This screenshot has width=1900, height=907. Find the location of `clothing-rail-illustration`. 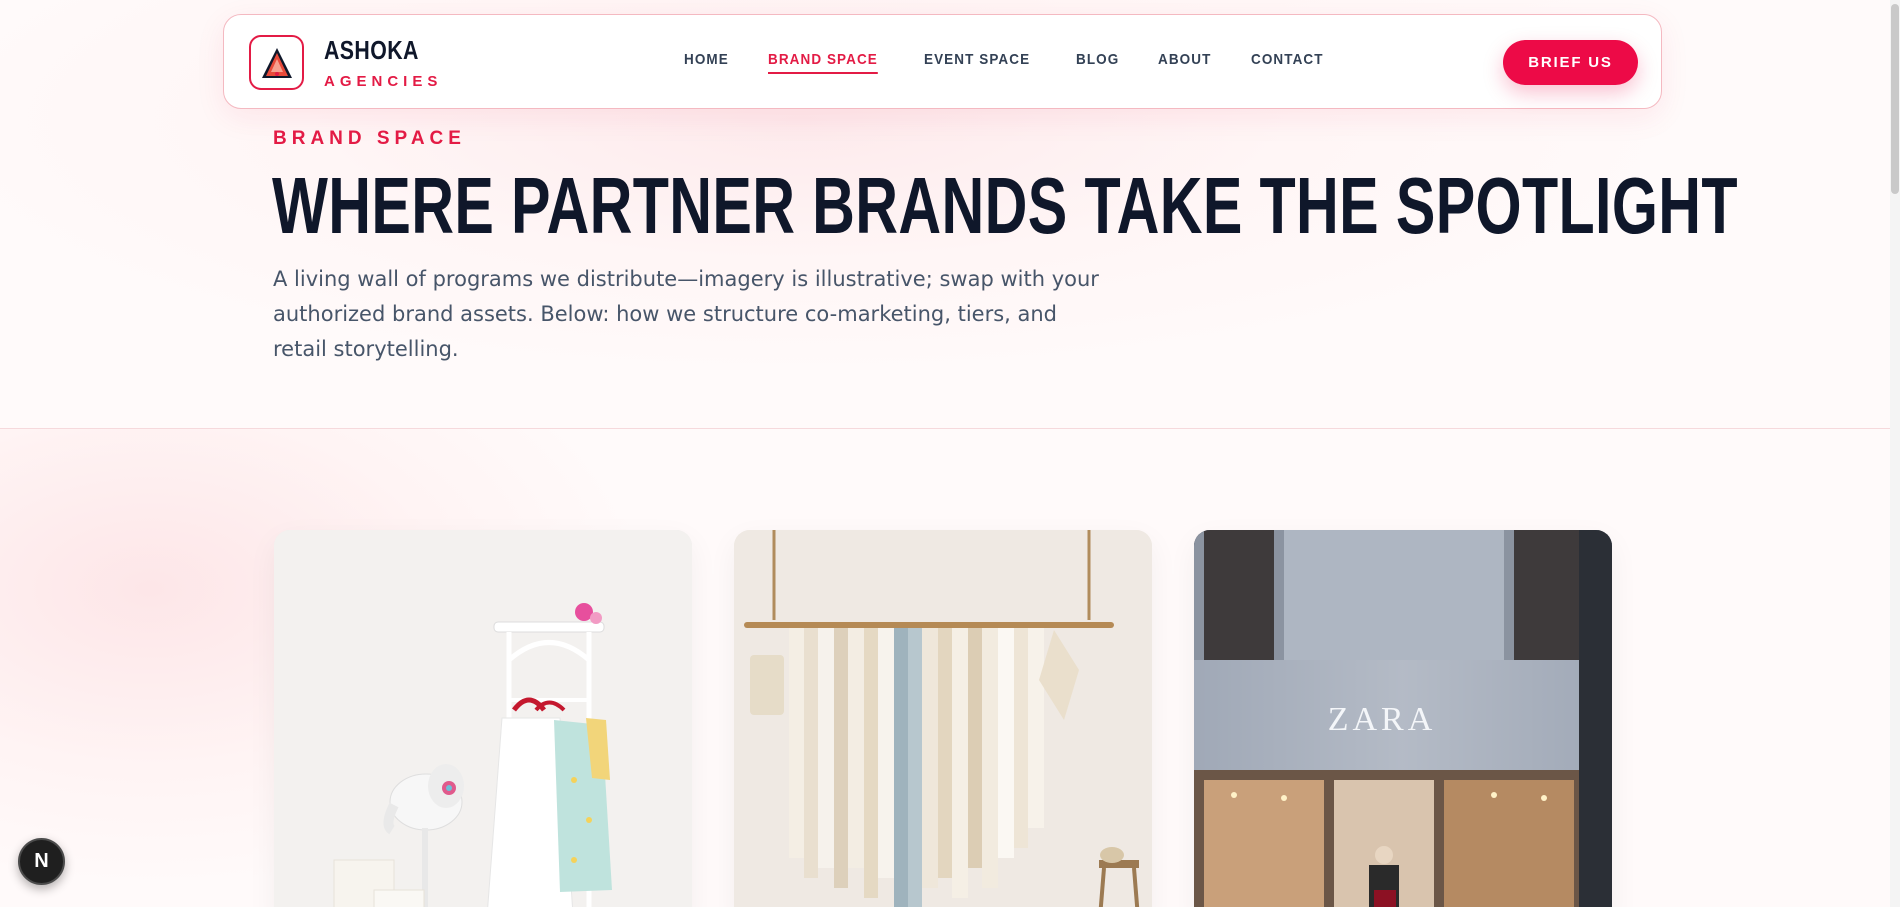

clothing-rail-illustration is located at coordinates (943, 718).